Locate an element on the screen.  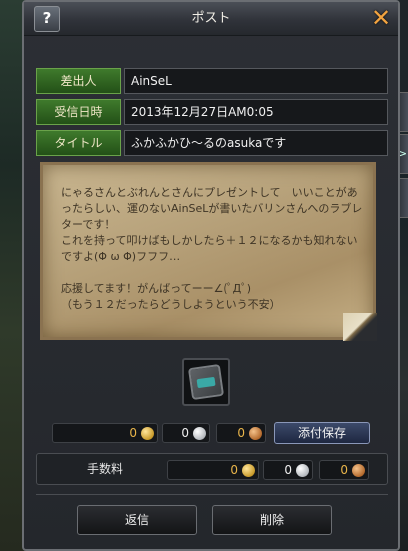
received-date-label: 受信日時 is located at coordinates (78, 112).